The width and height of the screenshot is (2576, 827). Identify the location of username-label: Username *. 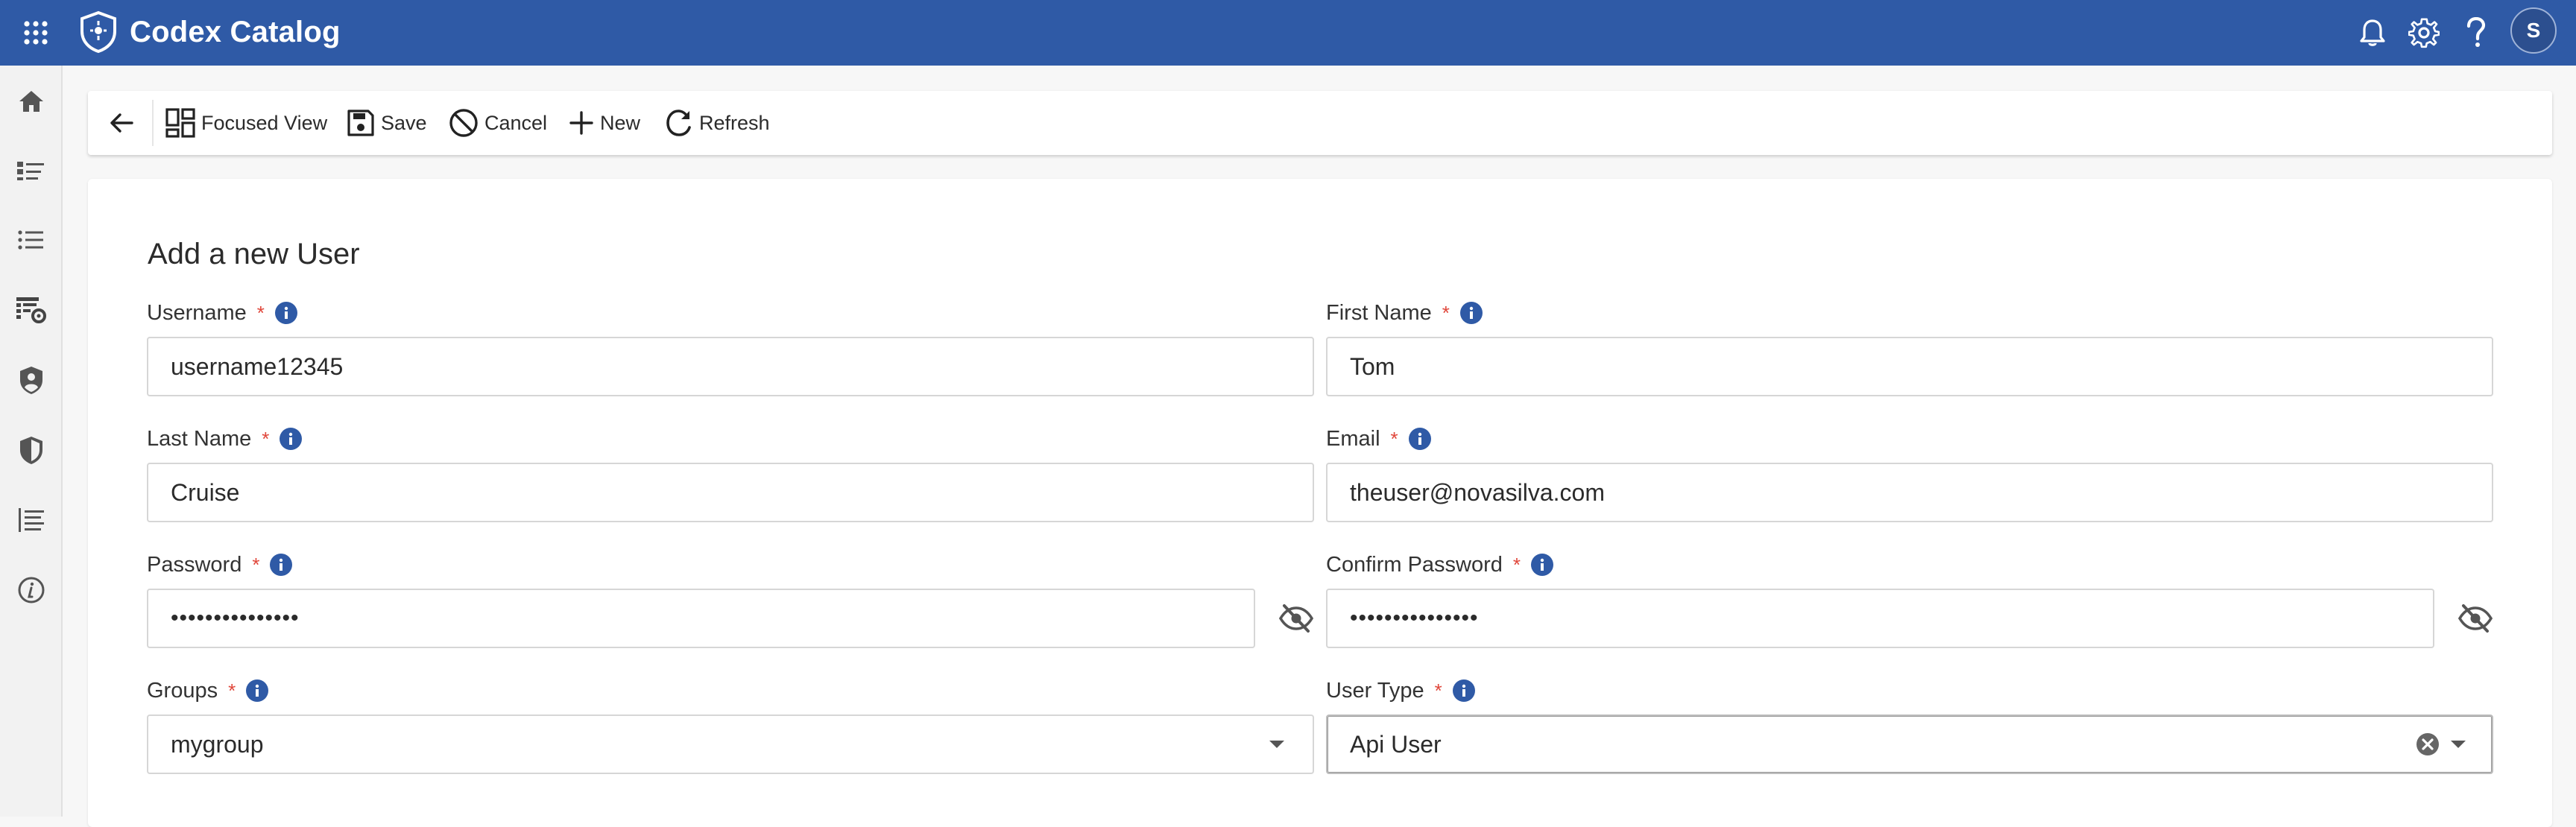
(222, 313).